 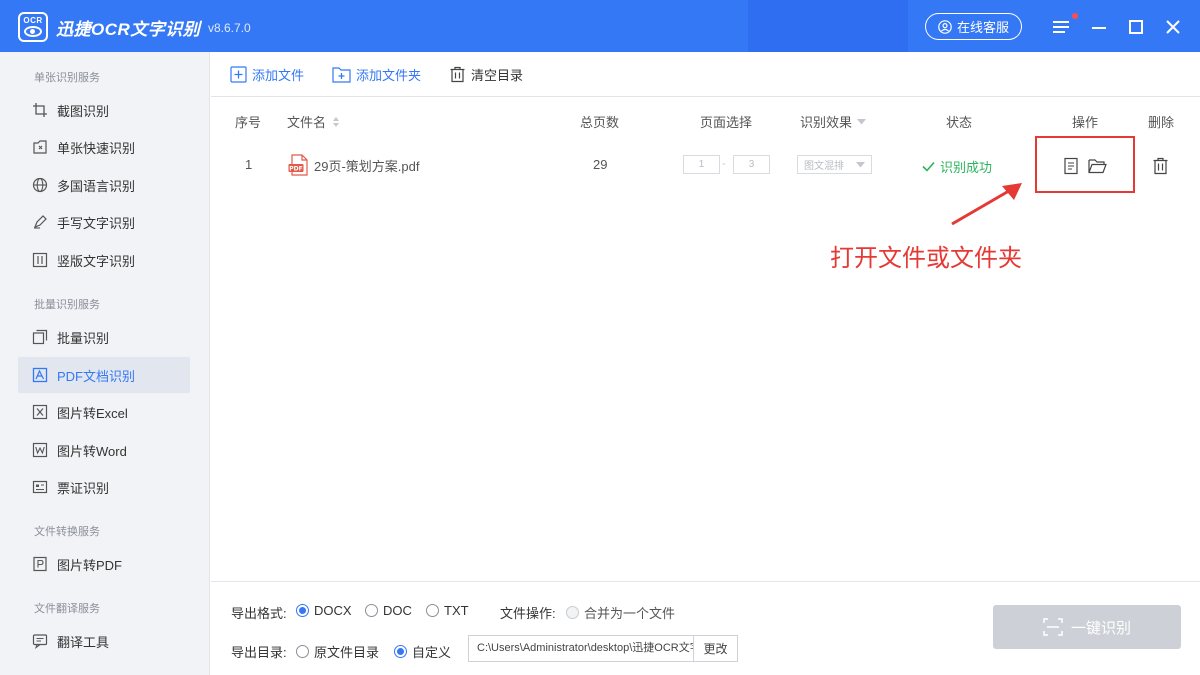 What do you see at coordinates (298, 165) in the screenshot?
I see `pdf-file-icon: PDF` at bounding box center [298, 165].